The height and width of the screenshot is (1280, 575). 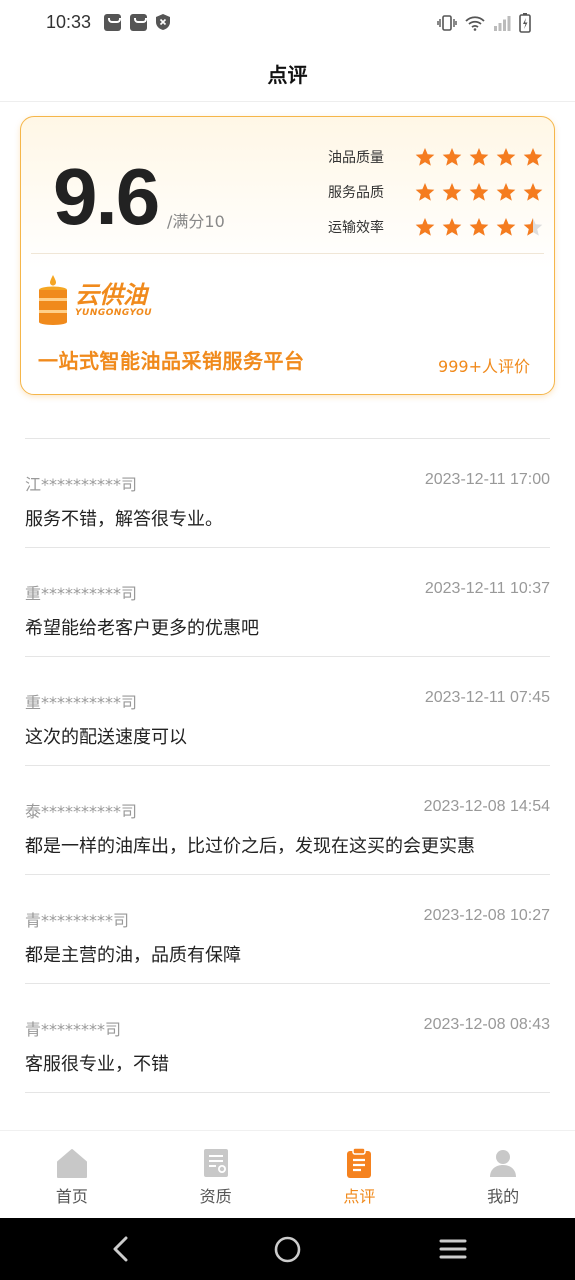 I want to click on clipboard-icon, so click(x=359, y=1162).